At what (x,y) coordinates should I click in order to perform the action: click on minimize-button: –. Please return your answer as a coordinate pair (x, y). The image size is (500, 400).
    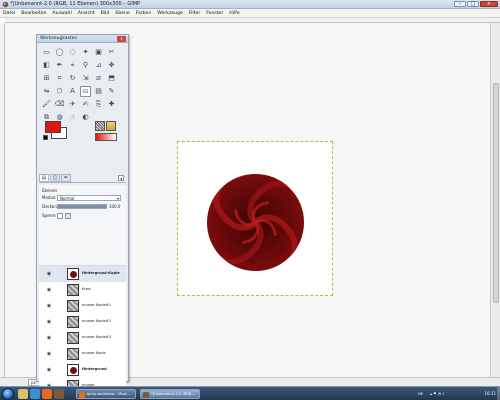
    Looking at the image, I should click on (460, 4).